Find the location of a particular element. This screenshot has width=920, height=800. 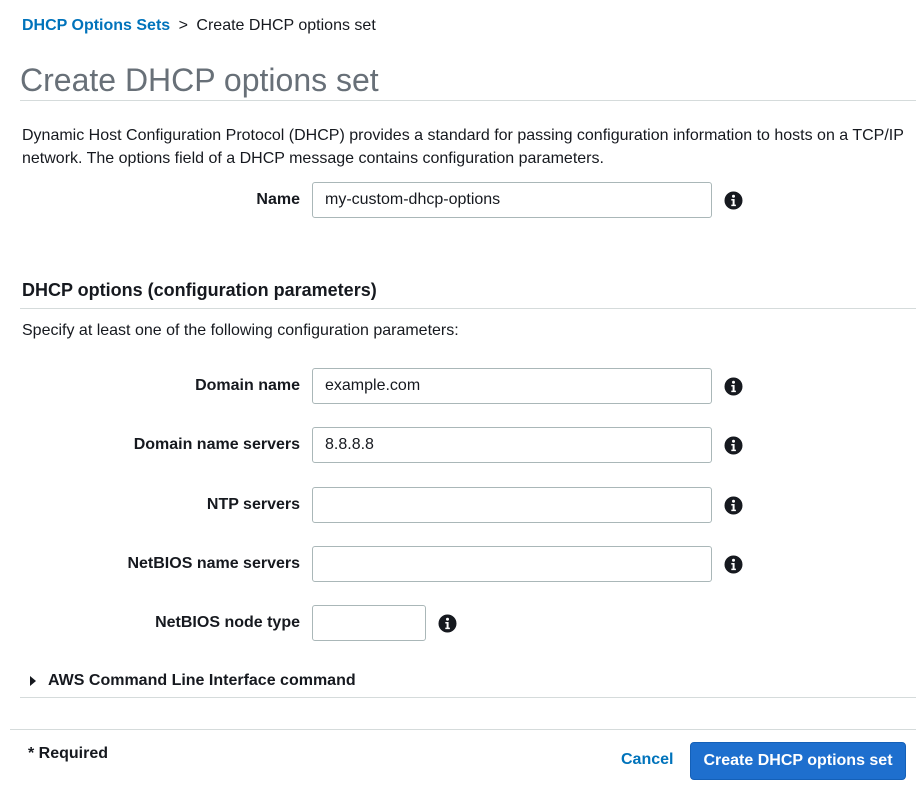

breadcrumb-dhcp-options-sets-link: DHCP Options Sets is located at coordinates (96, 25).